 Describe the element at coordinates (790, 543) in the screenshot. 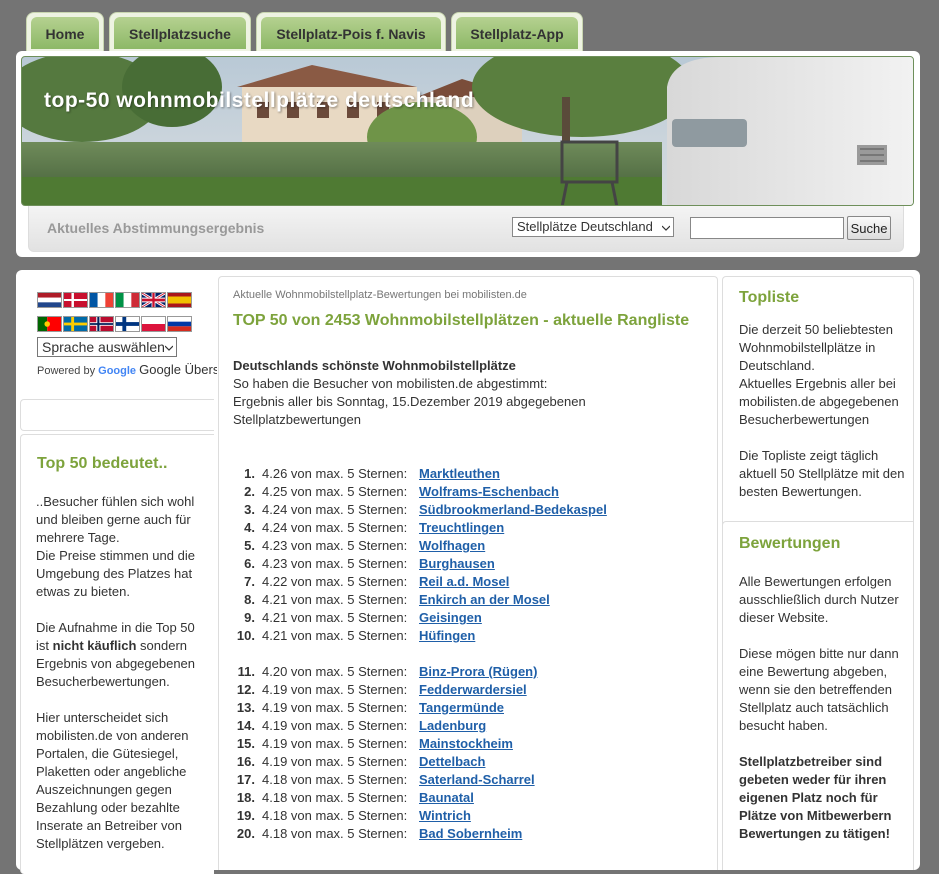

I see `bewertungen-title: Bewertungen` at that location.